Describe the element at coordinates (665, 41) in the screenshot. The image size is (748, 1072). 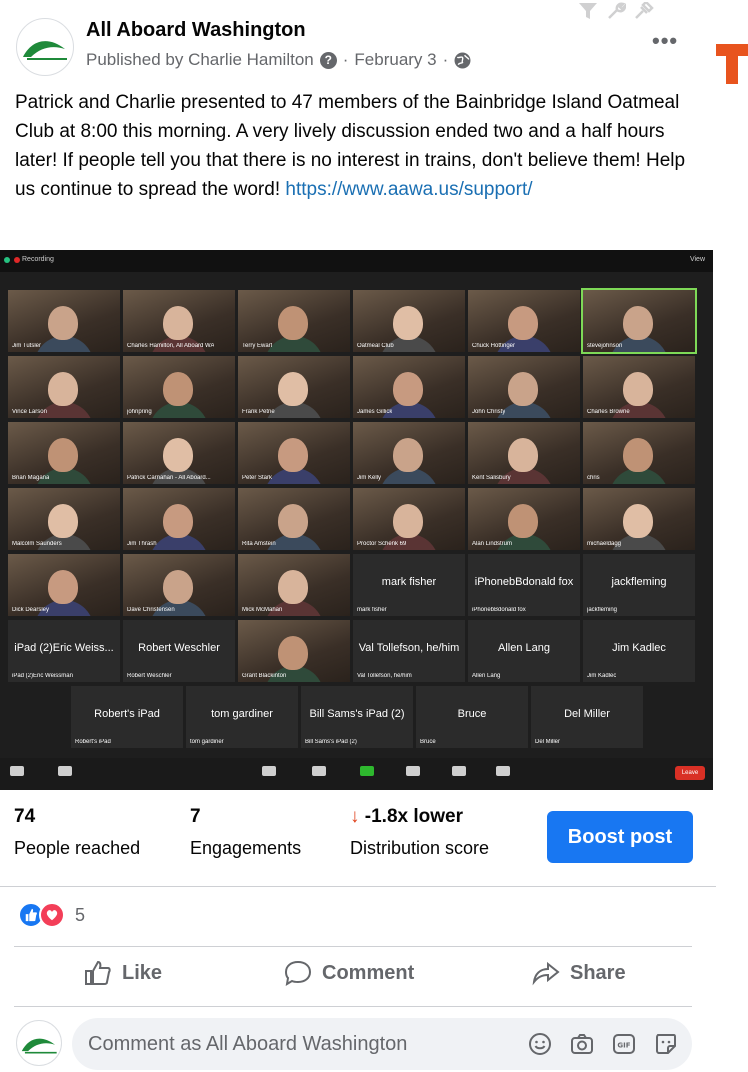
I see `more-options-icon: •••` at that location.